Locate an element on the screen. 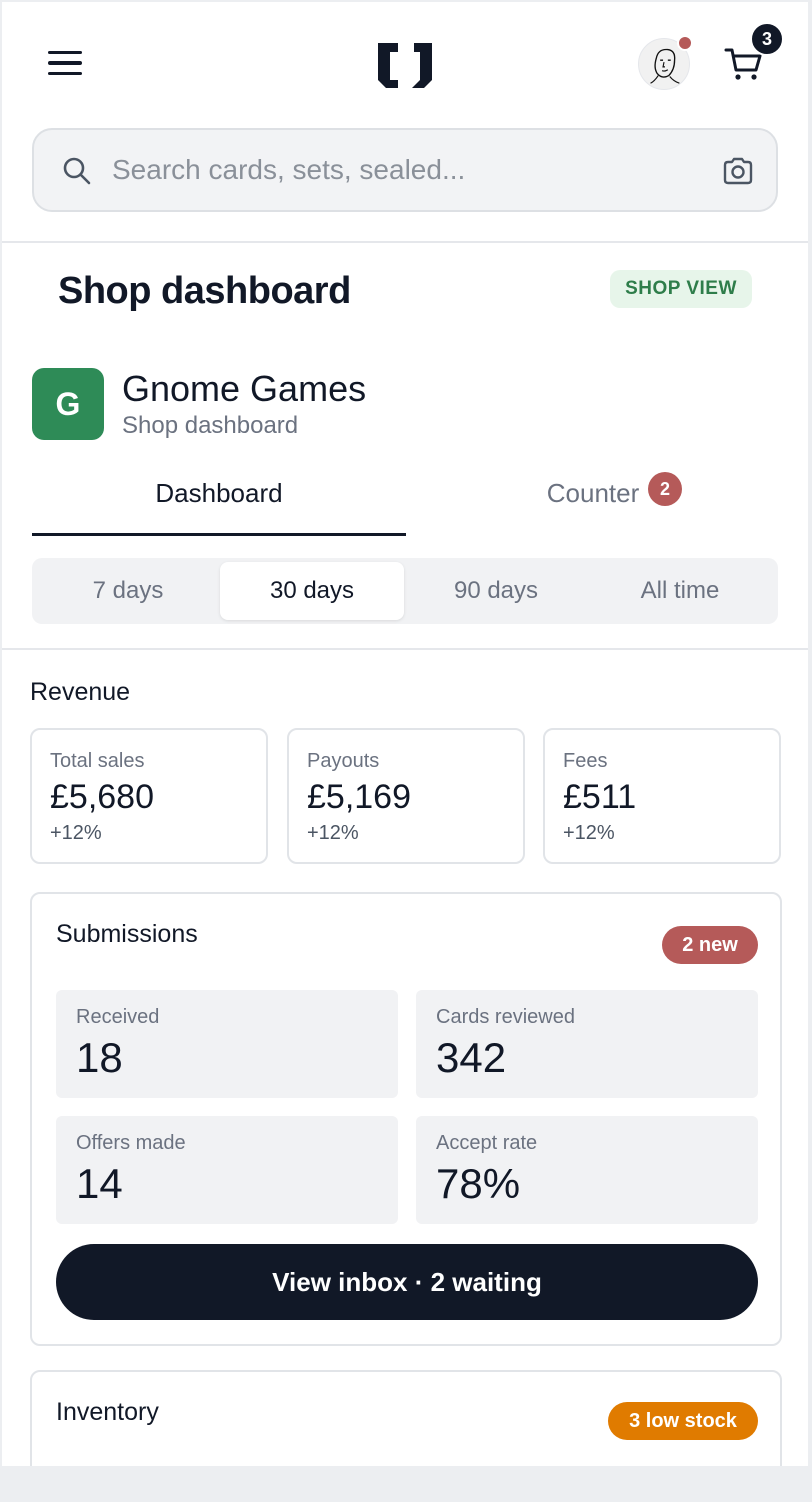  stat-value: £5,680 is located at coordinates (102, 797).